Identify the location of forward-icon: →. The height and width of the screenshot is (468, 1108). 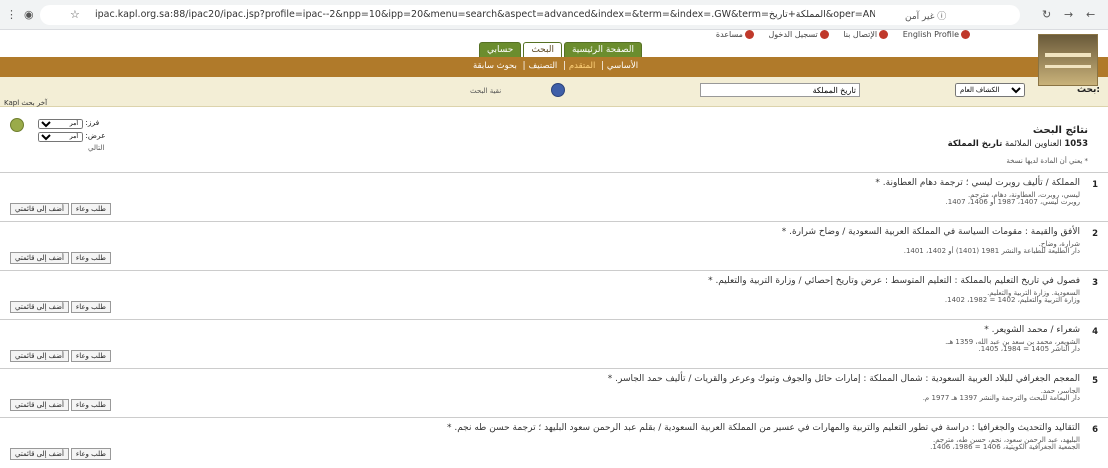
(1068, 15).